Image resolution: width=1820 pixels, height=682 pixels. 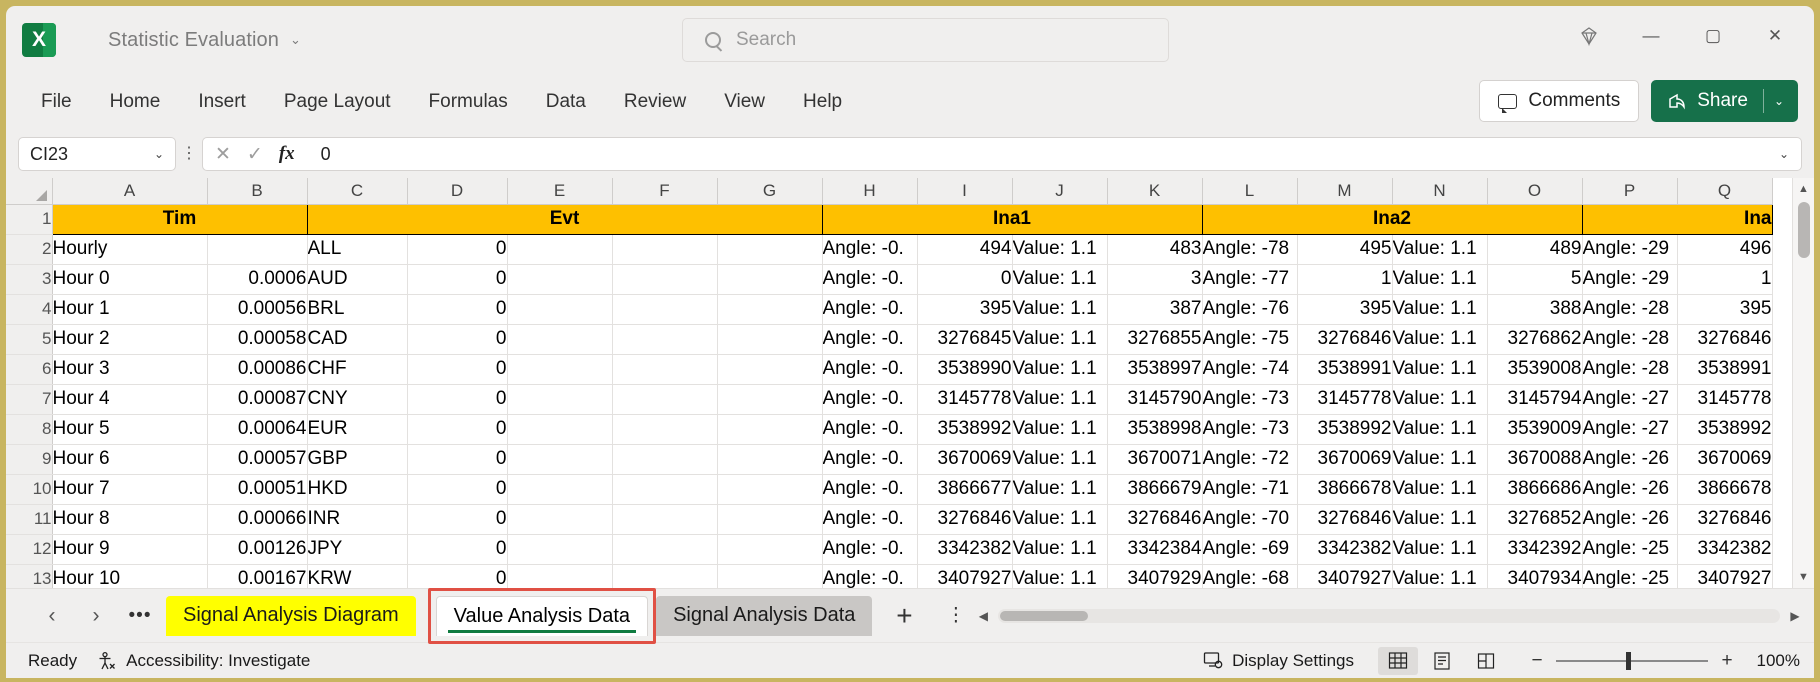 I want to click on cell-F9, so click(x=665, y=459).